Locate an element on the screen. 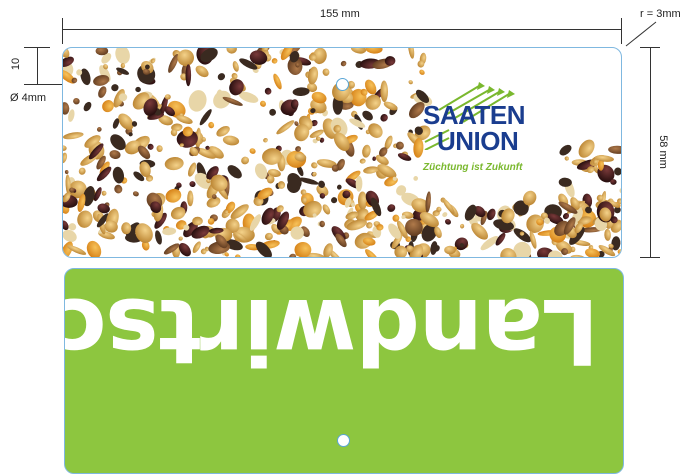  radius-leader is located at coordinates (641, 34).